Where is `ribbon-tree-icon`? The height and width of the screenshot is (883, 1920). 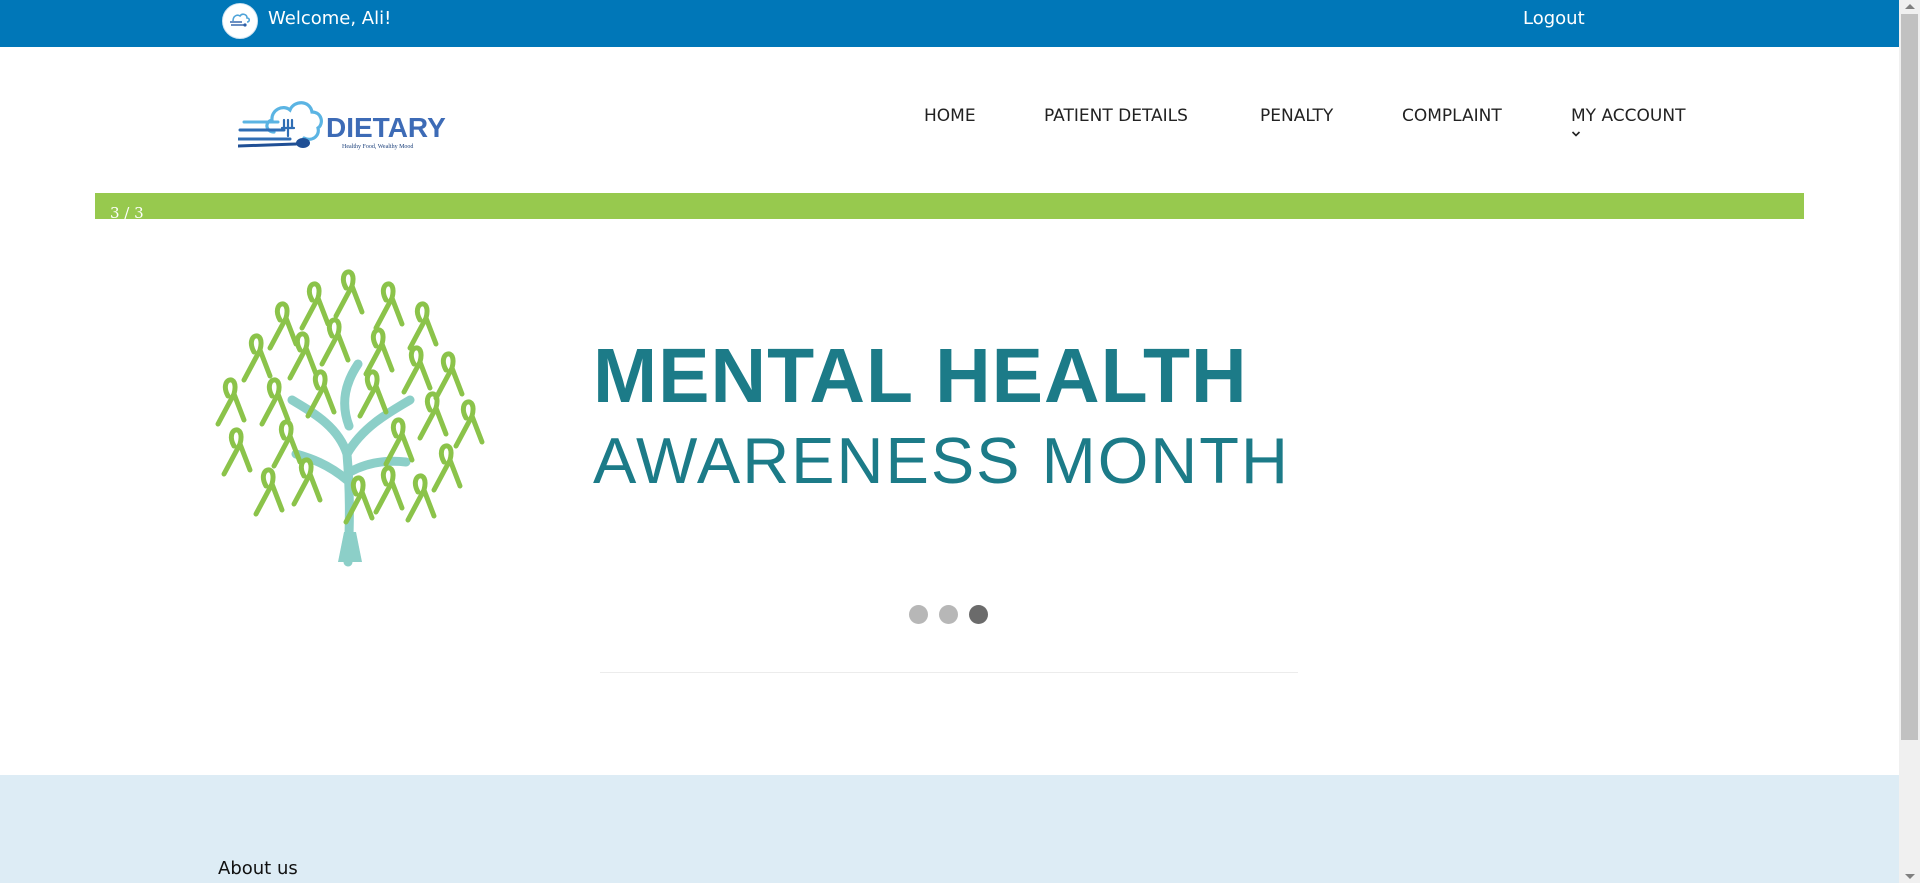 ribbon-tree-icon is located at coordinates (350, 418).